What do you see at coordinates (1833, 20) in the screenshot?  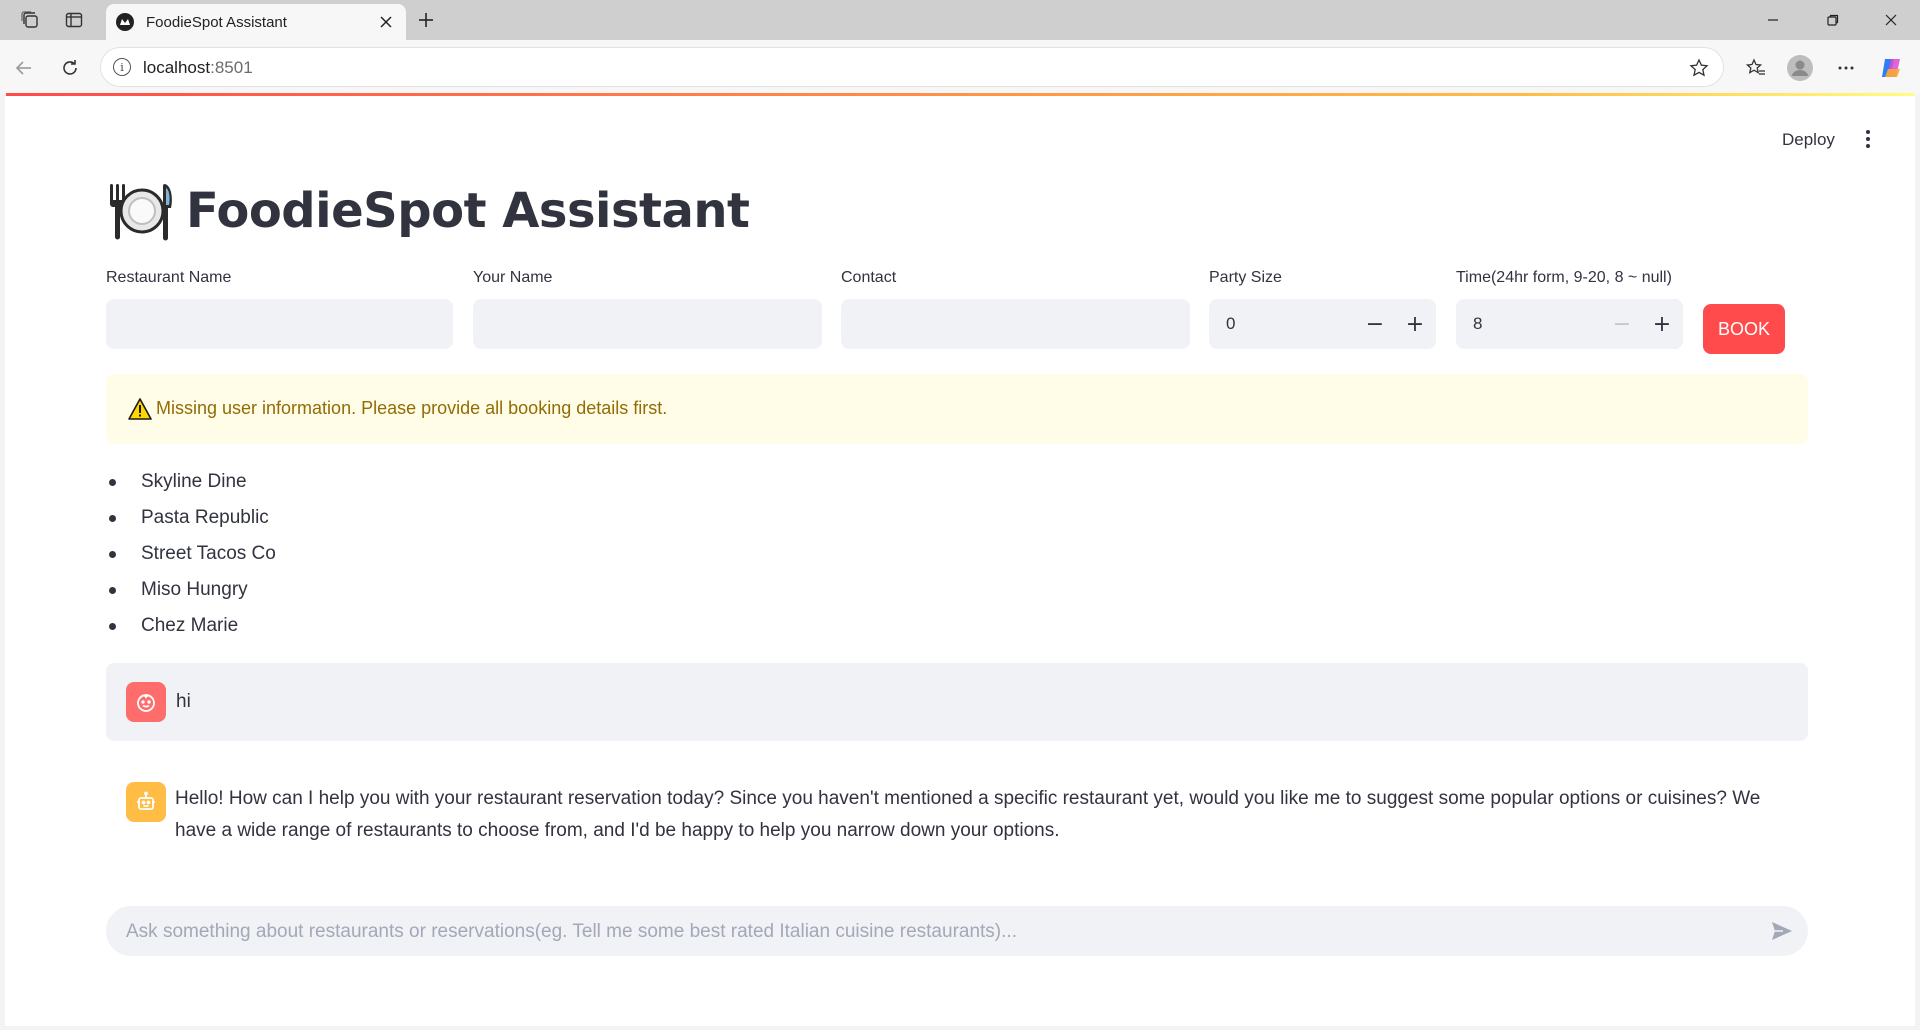 I see `restore-window-icon` at bounding box center [1833, 20].